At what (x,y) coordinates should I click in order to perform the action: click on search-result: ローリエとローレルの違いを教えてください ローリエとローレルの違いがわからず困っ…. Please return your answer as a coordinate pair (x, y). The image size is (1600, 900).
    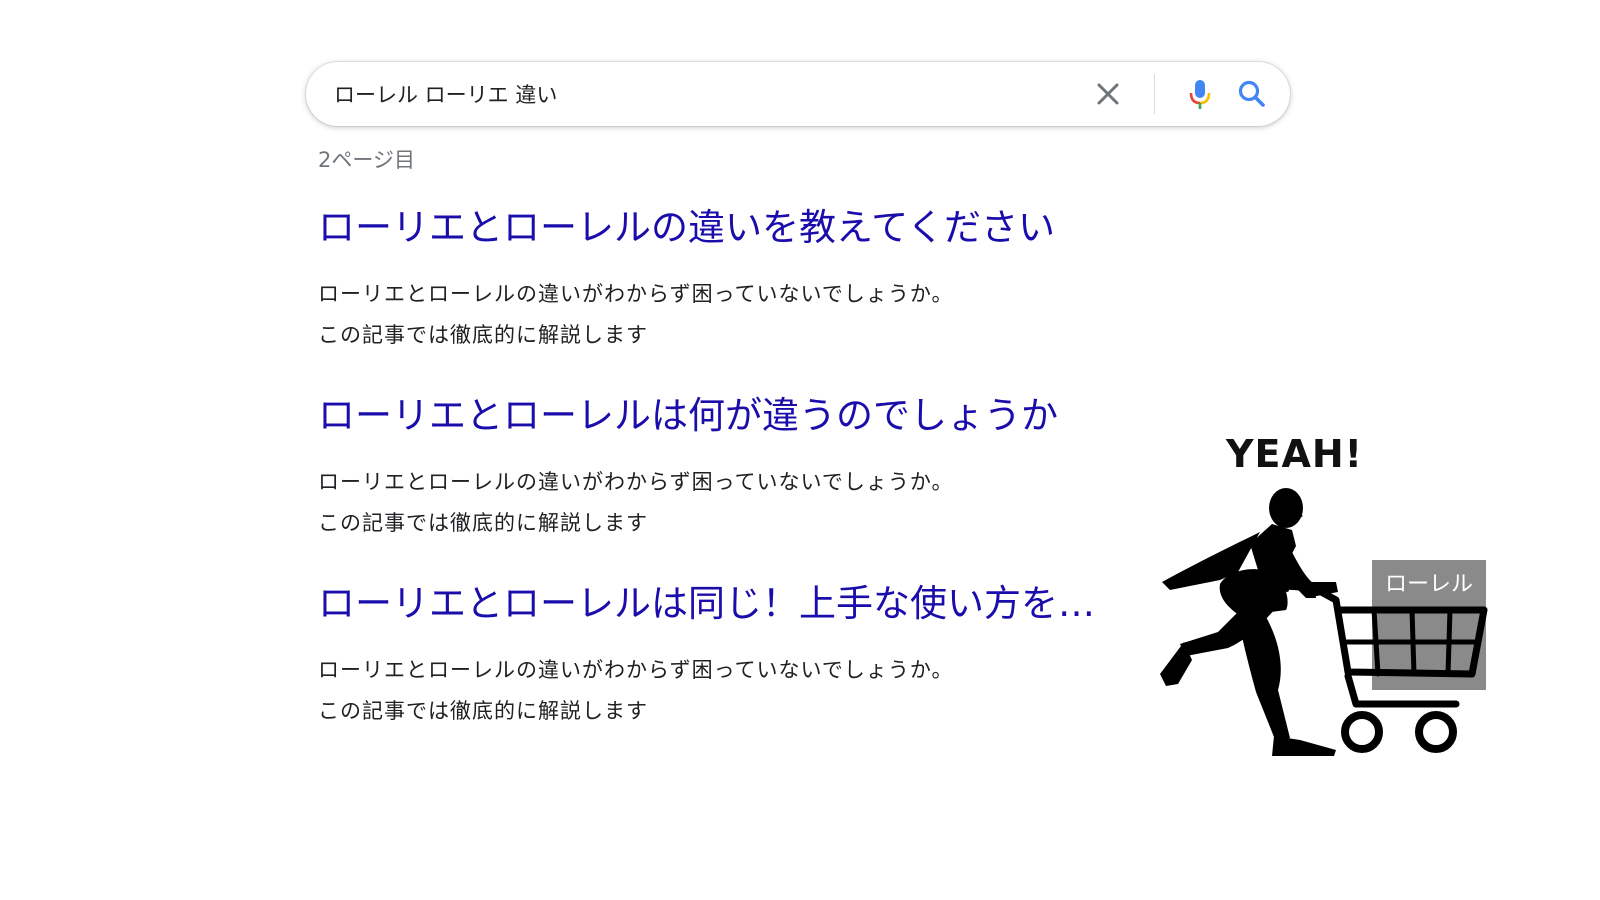
    Looking at the image, I should click on (748, 280).